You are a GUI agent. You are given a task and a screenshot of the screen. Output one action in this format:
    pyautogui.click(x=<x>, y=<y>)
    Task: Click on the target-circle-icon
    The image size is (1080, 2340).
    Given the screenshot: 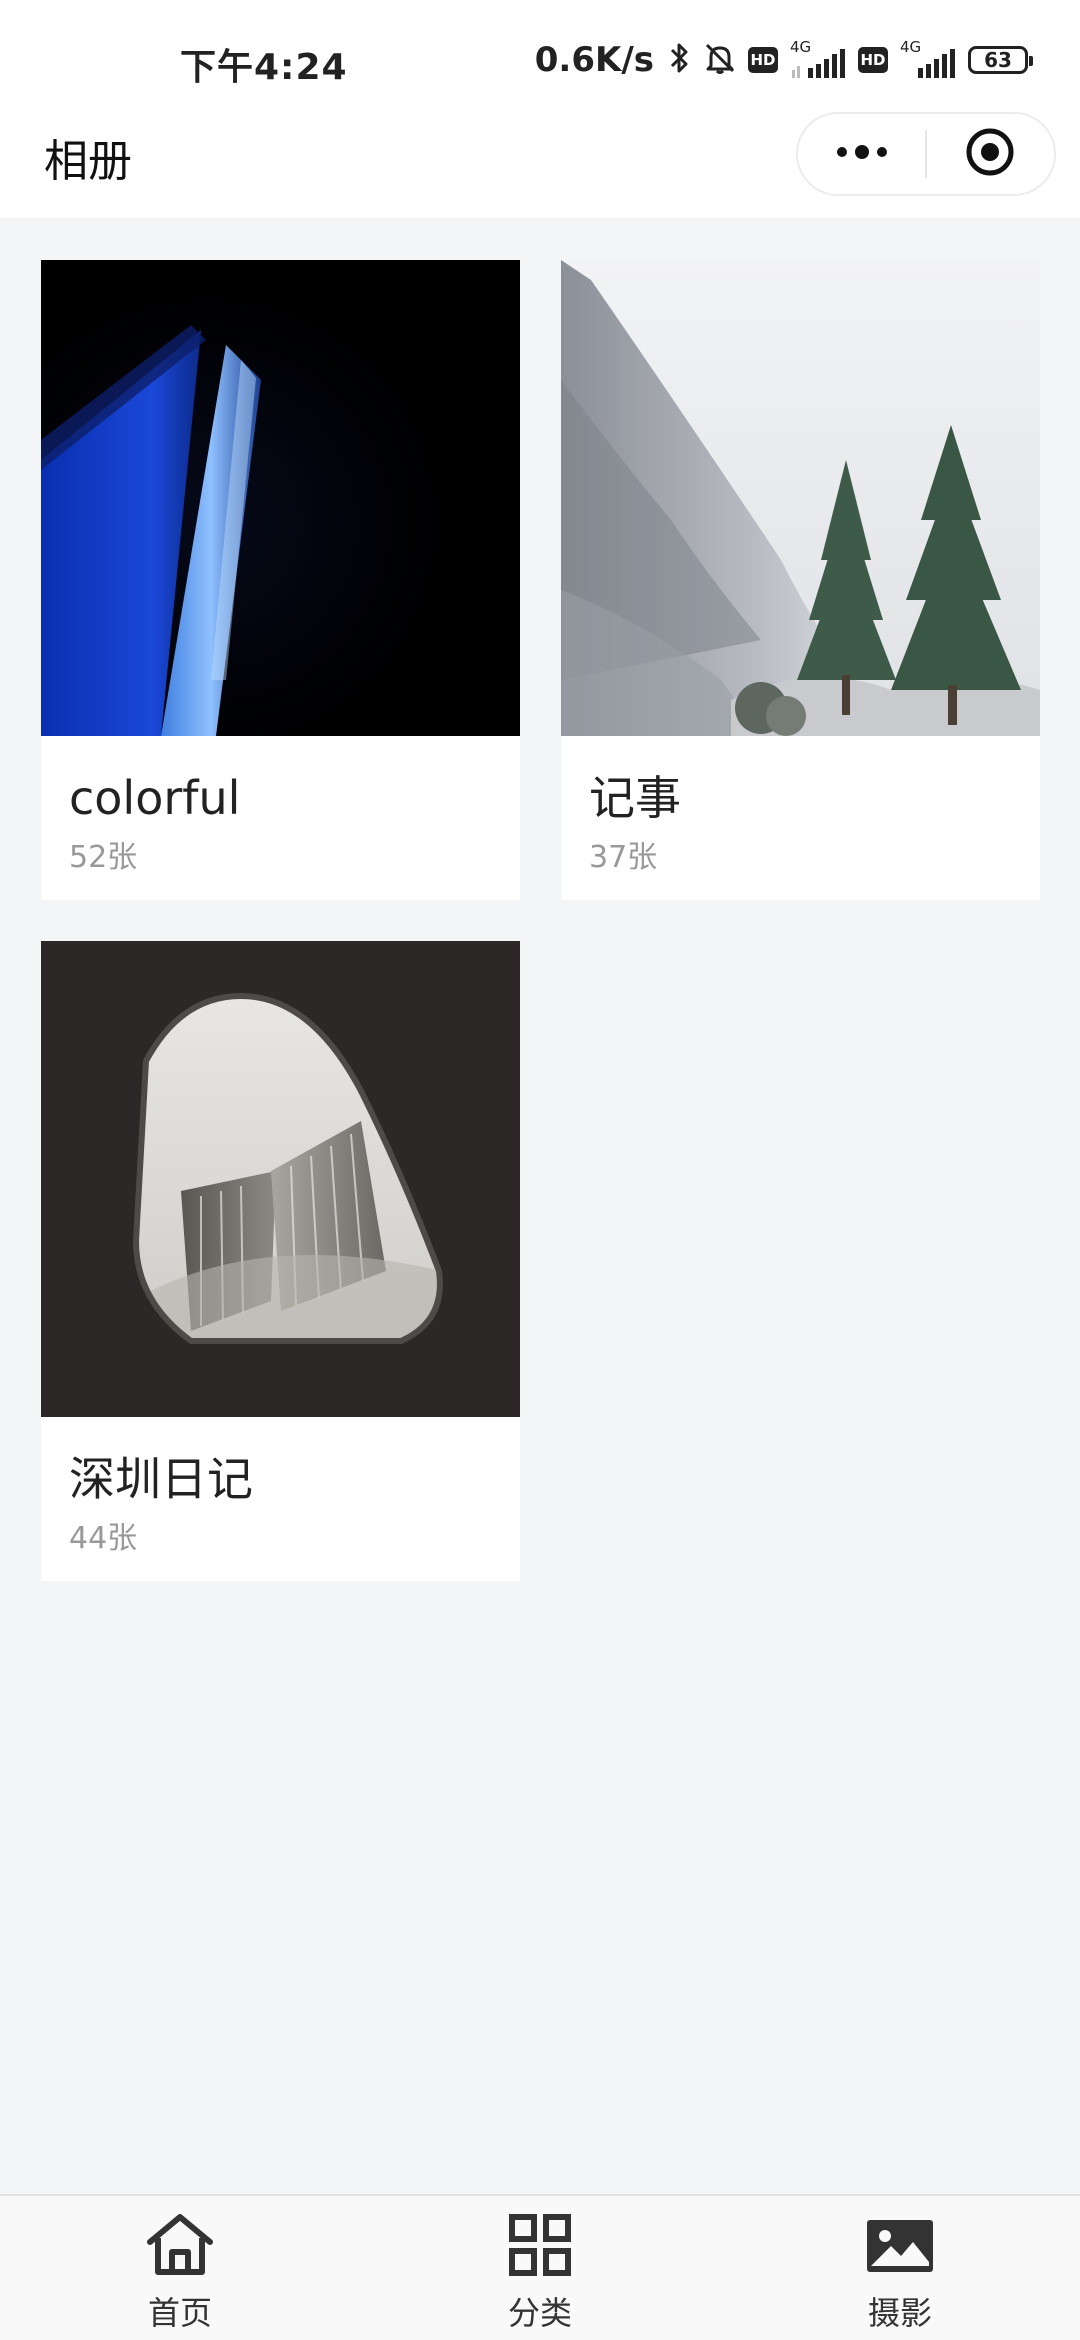 What is the action you would take?
    pyautogui.click(x=990, y=154)
    